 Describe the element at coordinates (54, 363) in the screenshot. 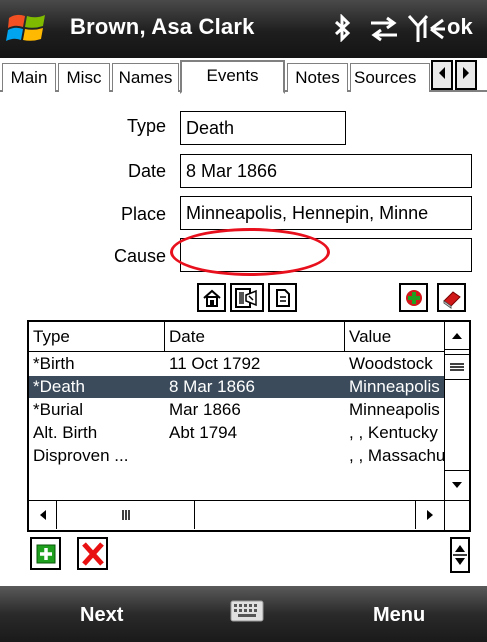

I see `row-type: *Birth` at that location.